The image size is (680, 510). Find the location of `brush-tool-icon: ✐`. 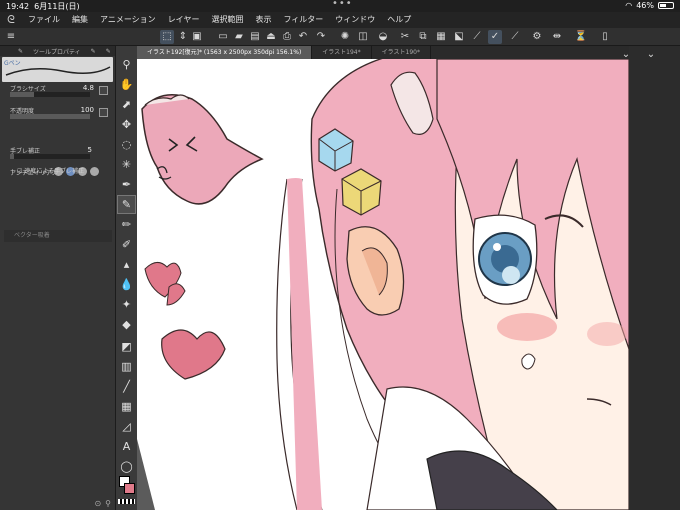

brush-tool-icon: ✐ is located at coordinates (126, 244).